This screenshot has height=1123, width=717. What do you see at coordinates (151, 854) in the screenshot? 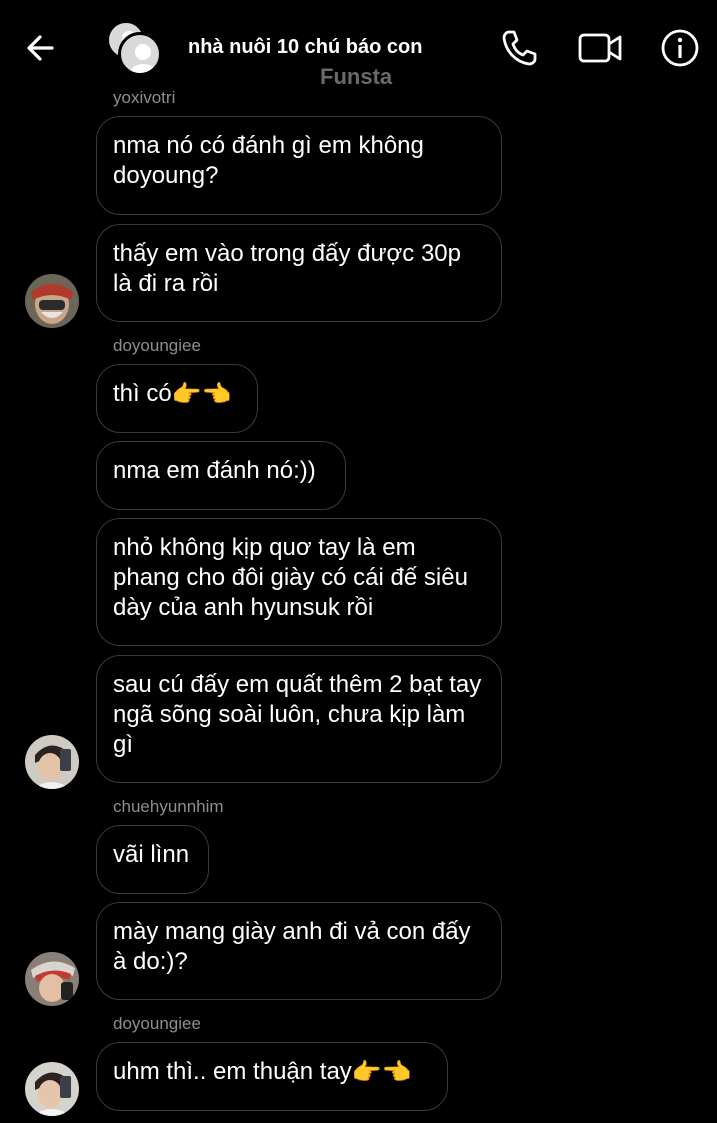
I see `message-text: vãi lìnn` at bounding box center [151, 854].